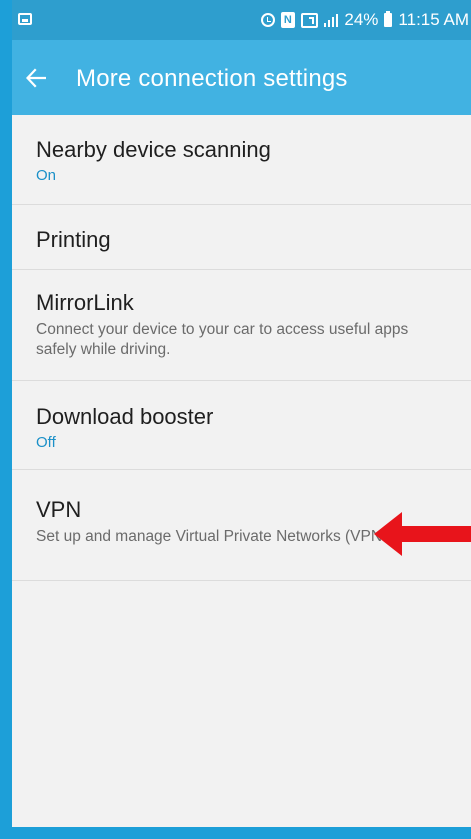  I want to click on setting-status: On, so click(46, 175).